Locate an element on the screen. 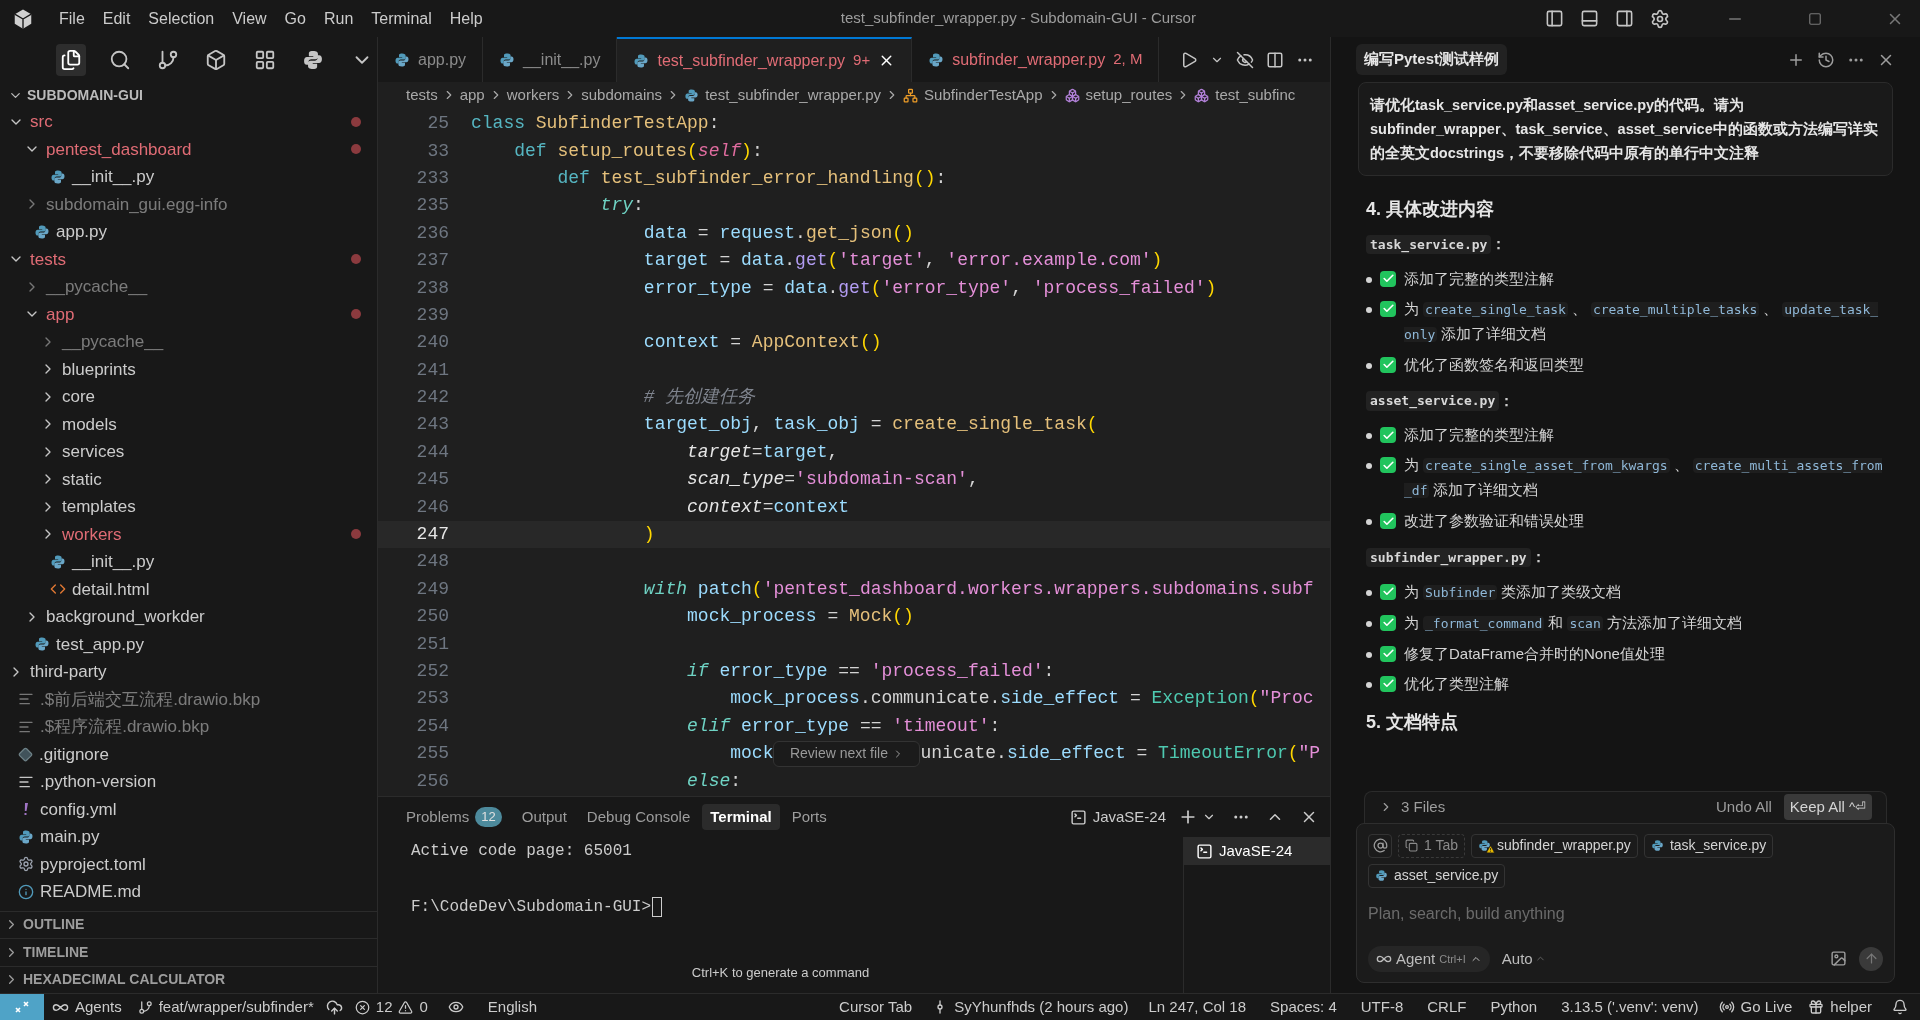 This screenshot has width=1920, height=1020. tree-item: detail.html is located at coordinates (188, 589).